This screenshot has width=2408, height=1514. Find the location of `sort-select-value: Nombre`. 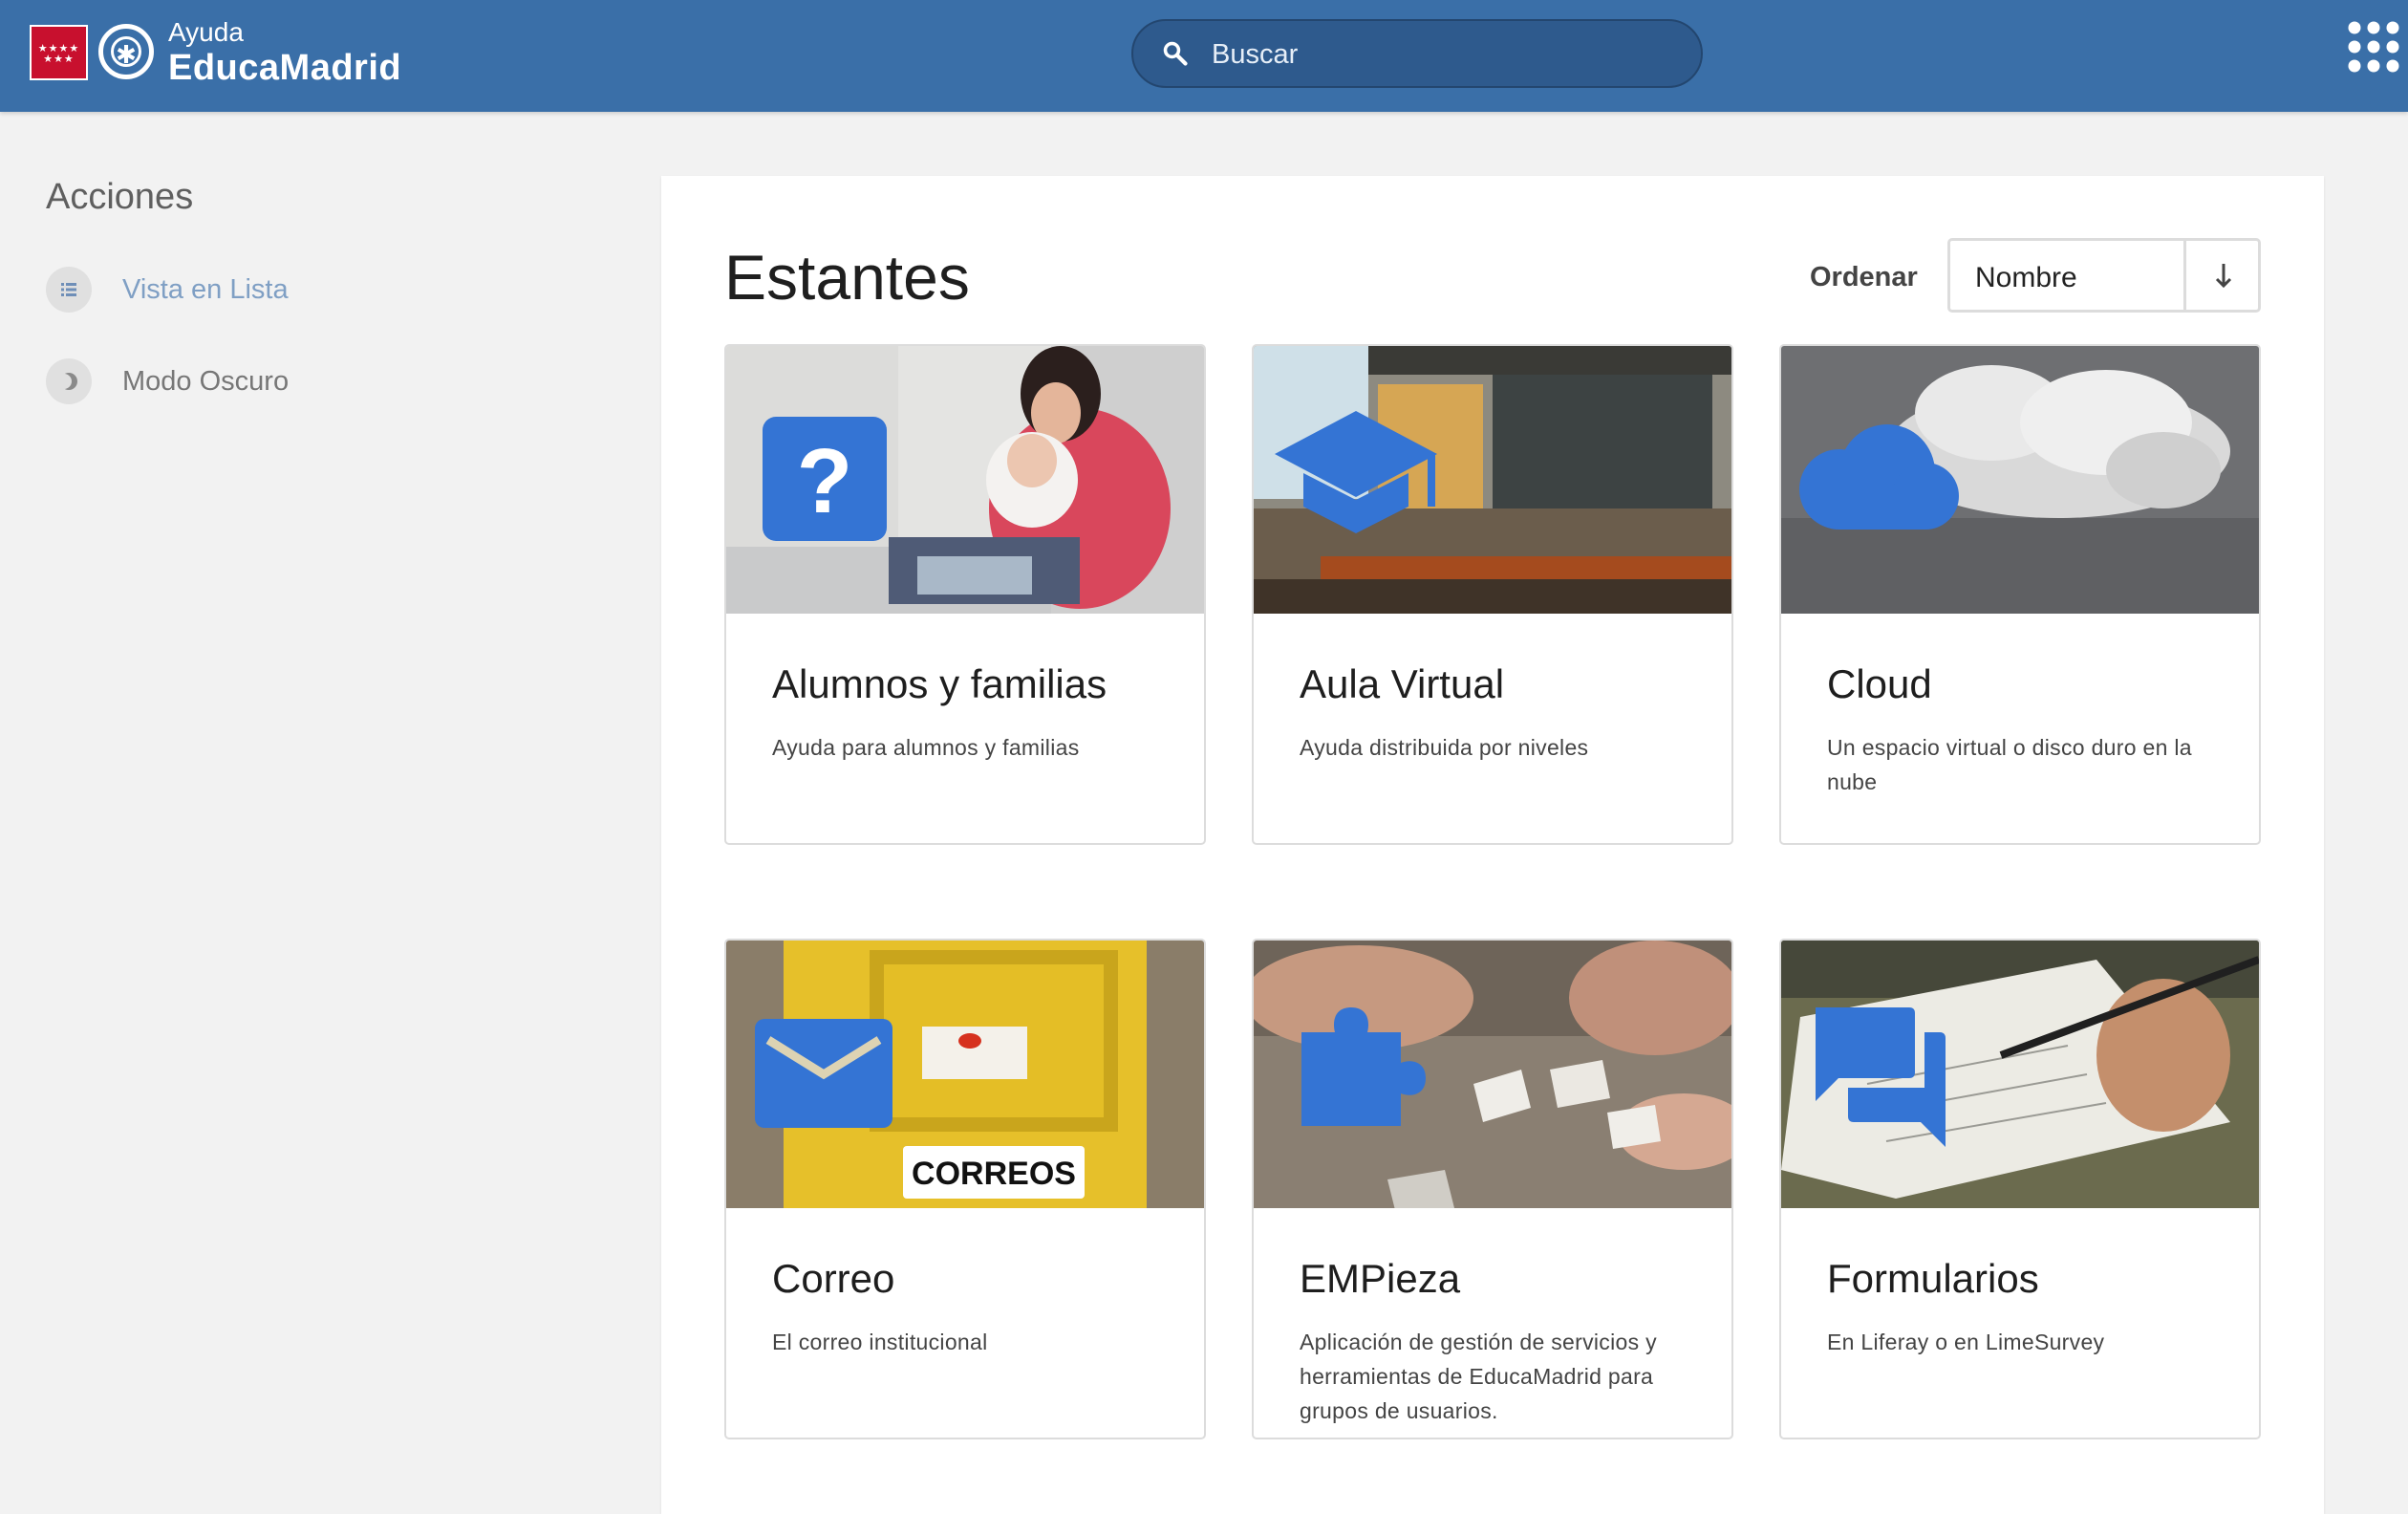

sort-select-value: Nombre is located at coordinates (2026, 277).